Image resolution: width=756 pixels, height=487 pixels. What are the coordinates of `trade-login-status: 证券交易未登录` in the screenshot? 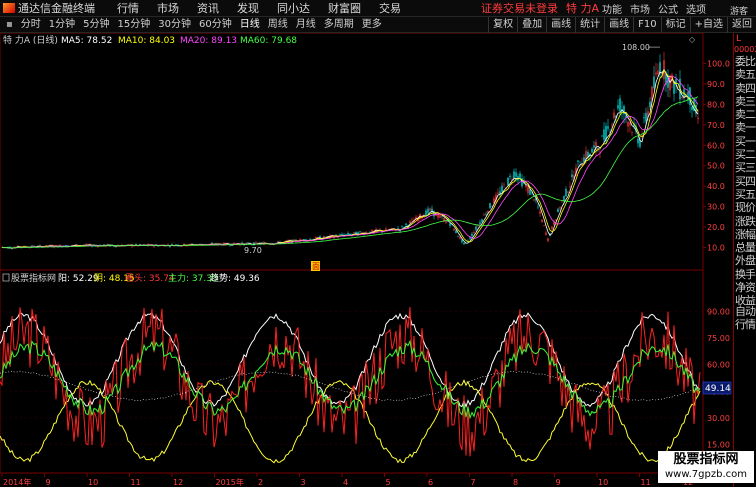 It's located at (517, 8).